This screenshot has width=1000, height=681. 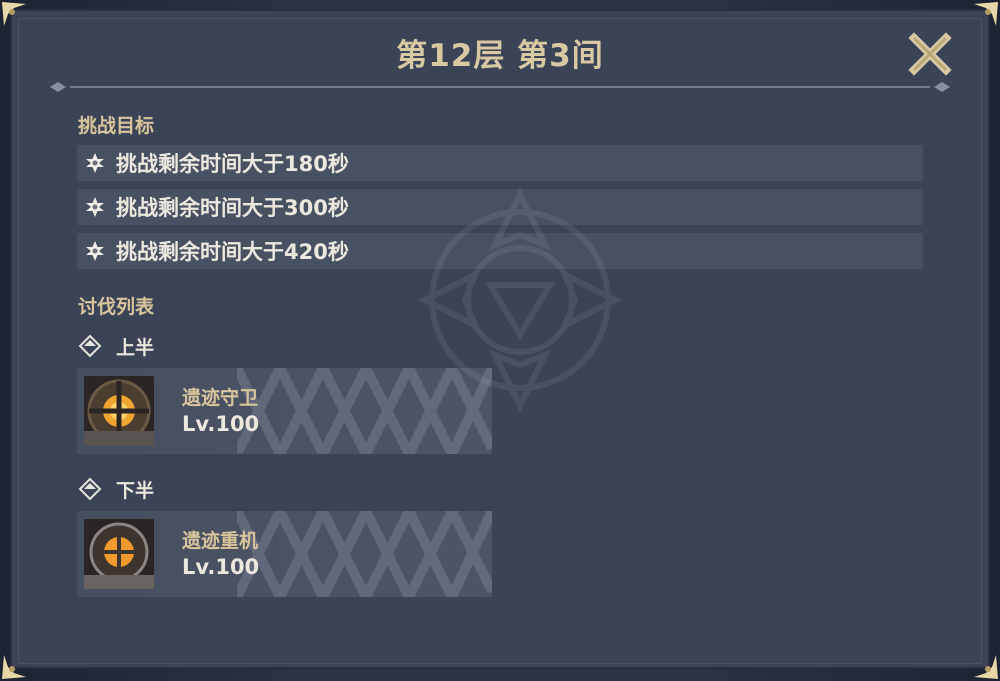 I want to click on enemy-card: 遗迹重机 Lv.100, so click(x=284, y=554).